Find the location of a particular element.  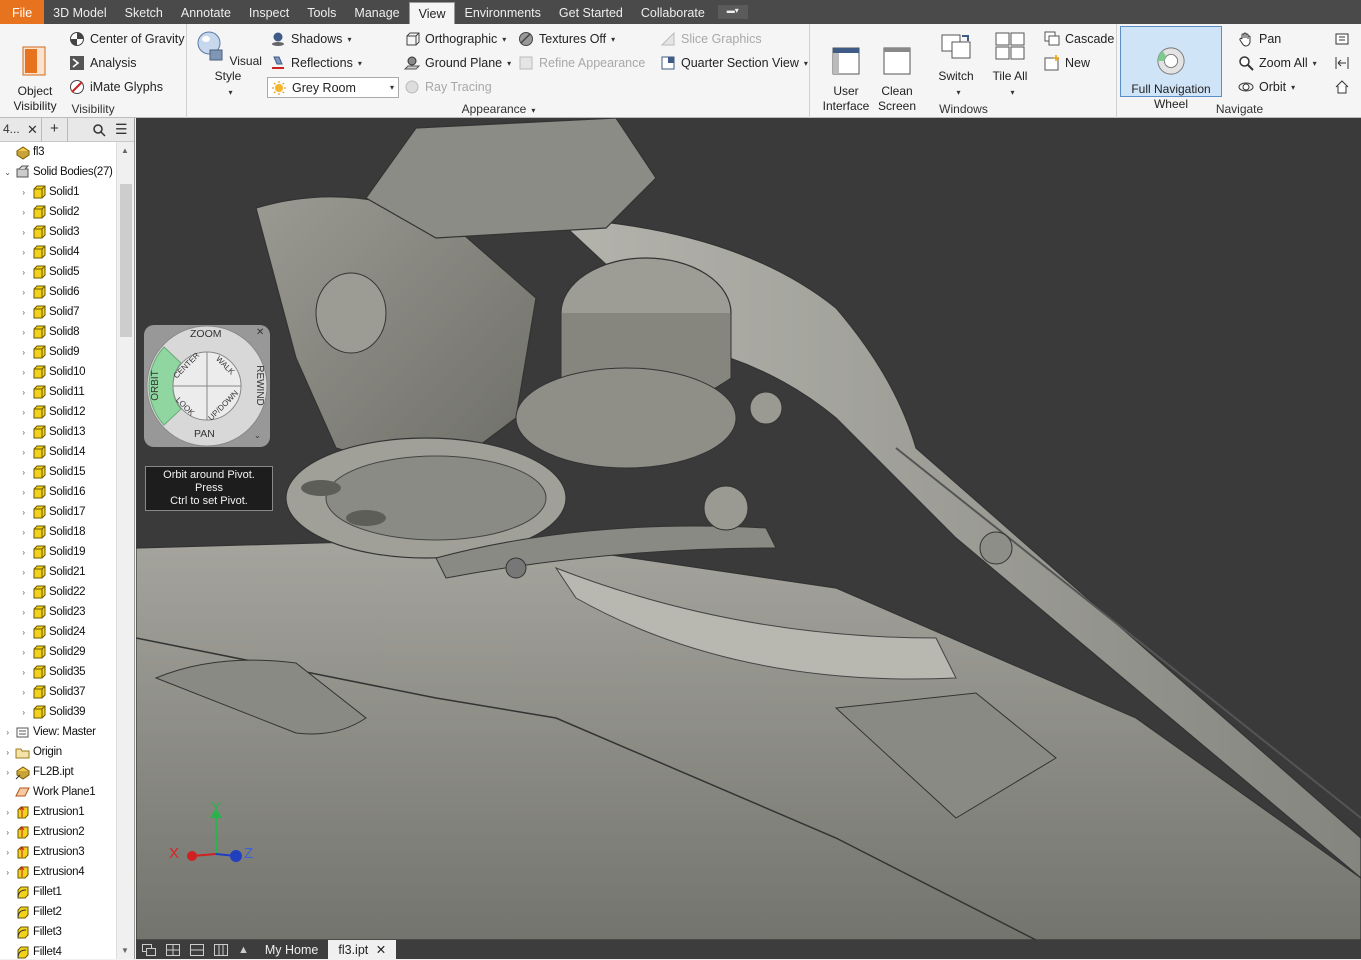

switch-button: Switch ▾ is located at coordinates (956, 65).